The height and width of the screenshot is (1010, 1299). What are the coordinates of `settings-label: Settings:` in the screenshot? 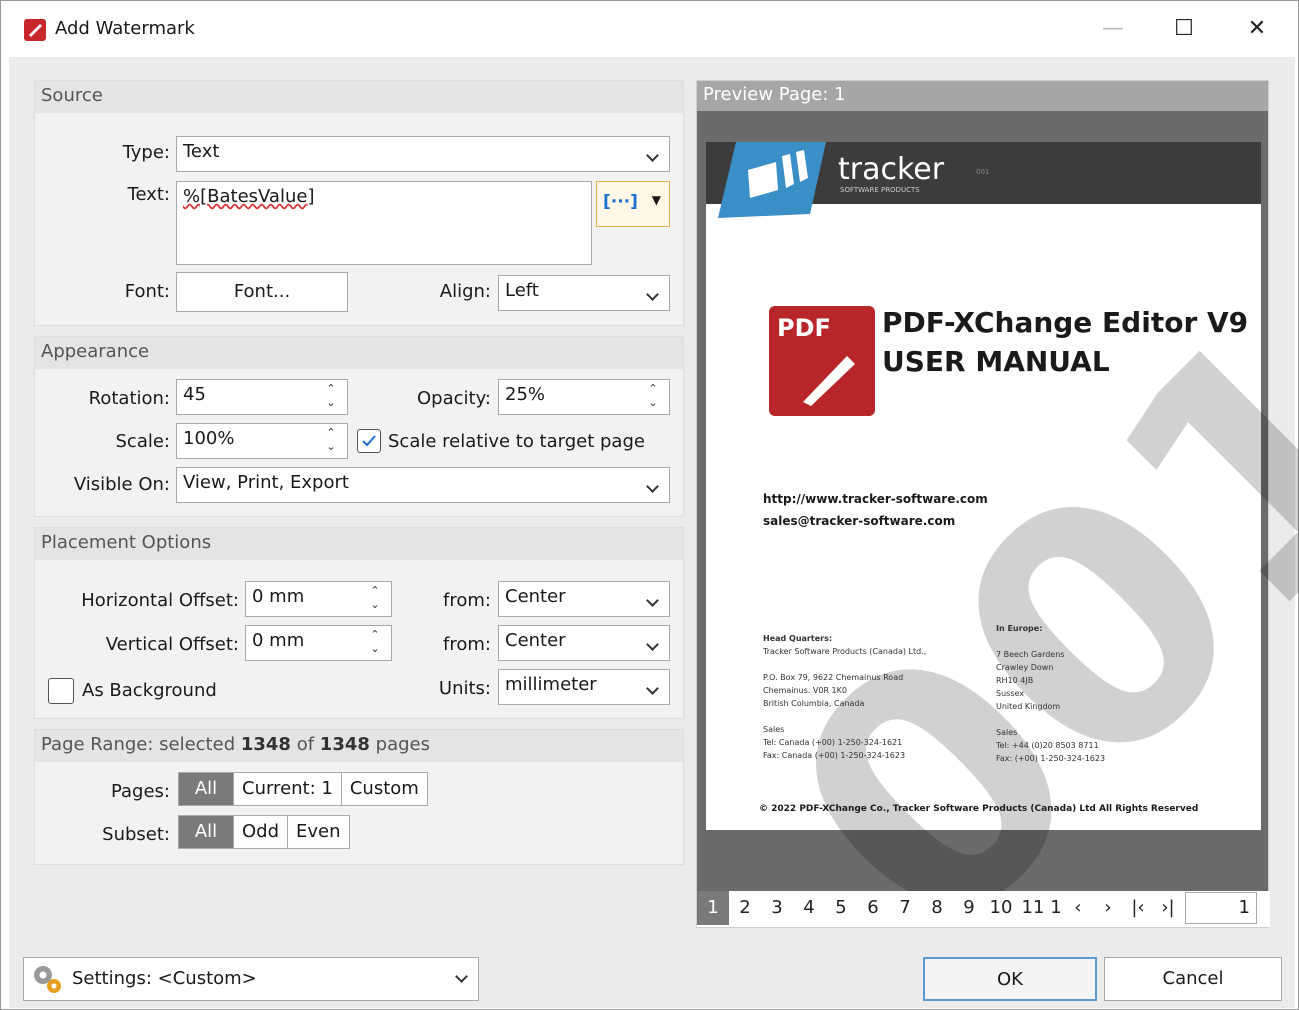 It's located at (112, 978).